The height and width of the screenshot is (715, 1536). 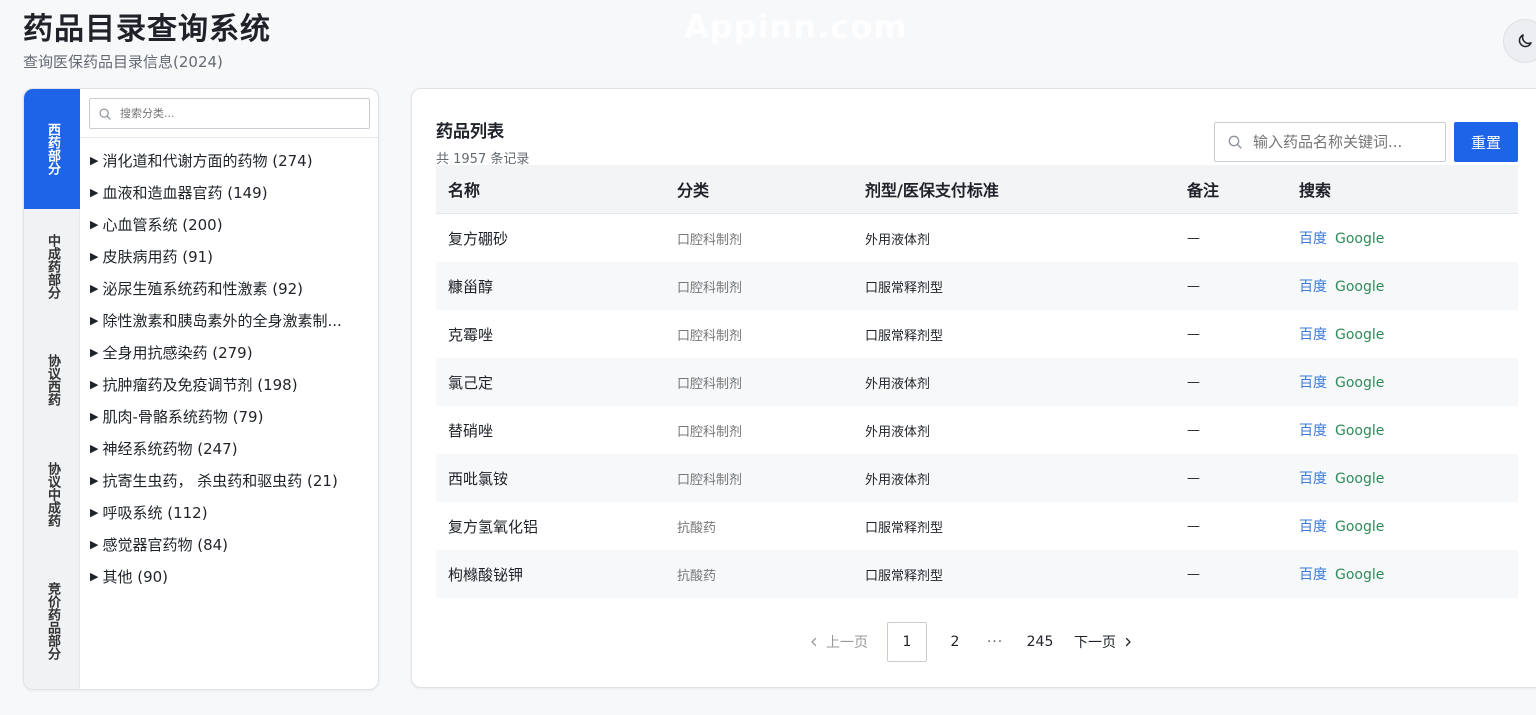 What do you see at coordinates (232, 416) in the screenshot?
I see `category-item: ▶ 肌肉-骨骼系统药物 (79)` at bounding box center [232, 416].